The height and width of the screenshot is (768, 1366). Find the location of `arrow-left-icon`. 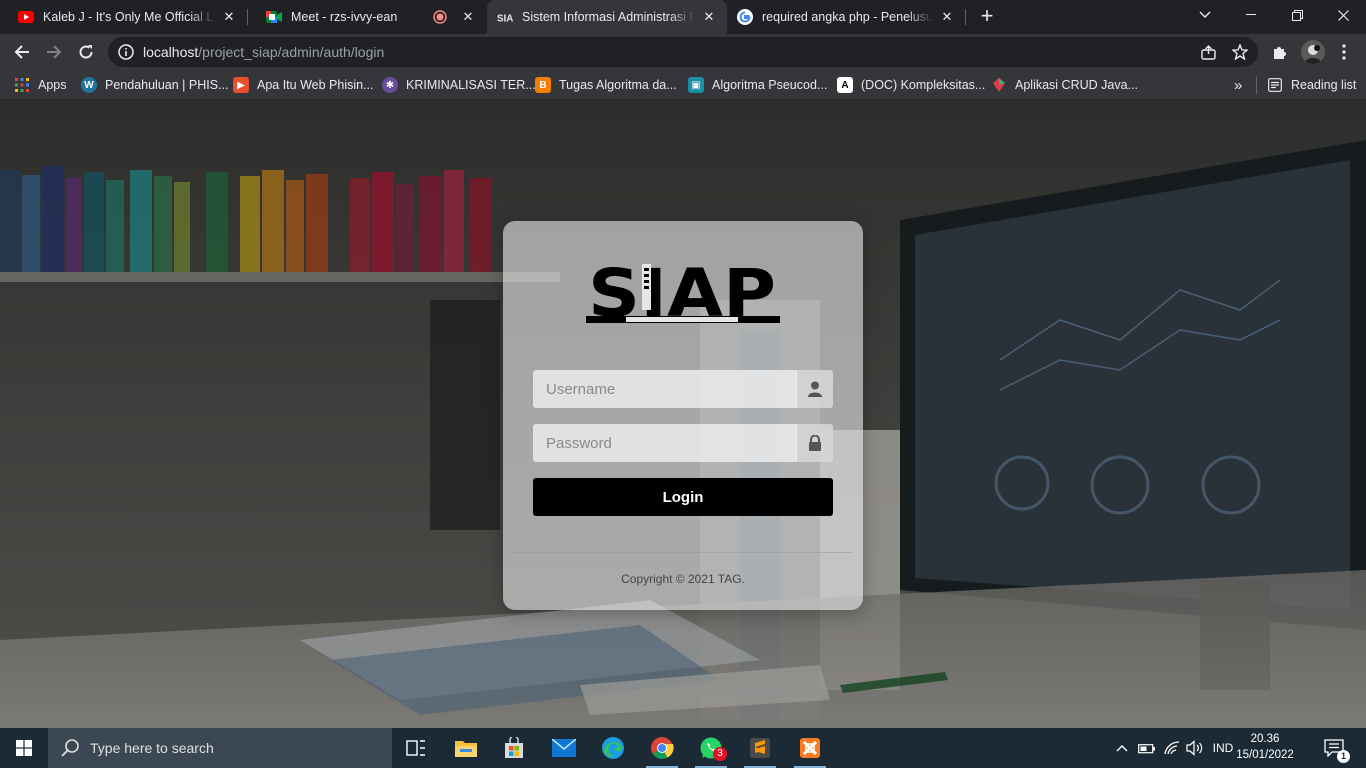

arrow-left-icon is located at coordinates (21, 52).